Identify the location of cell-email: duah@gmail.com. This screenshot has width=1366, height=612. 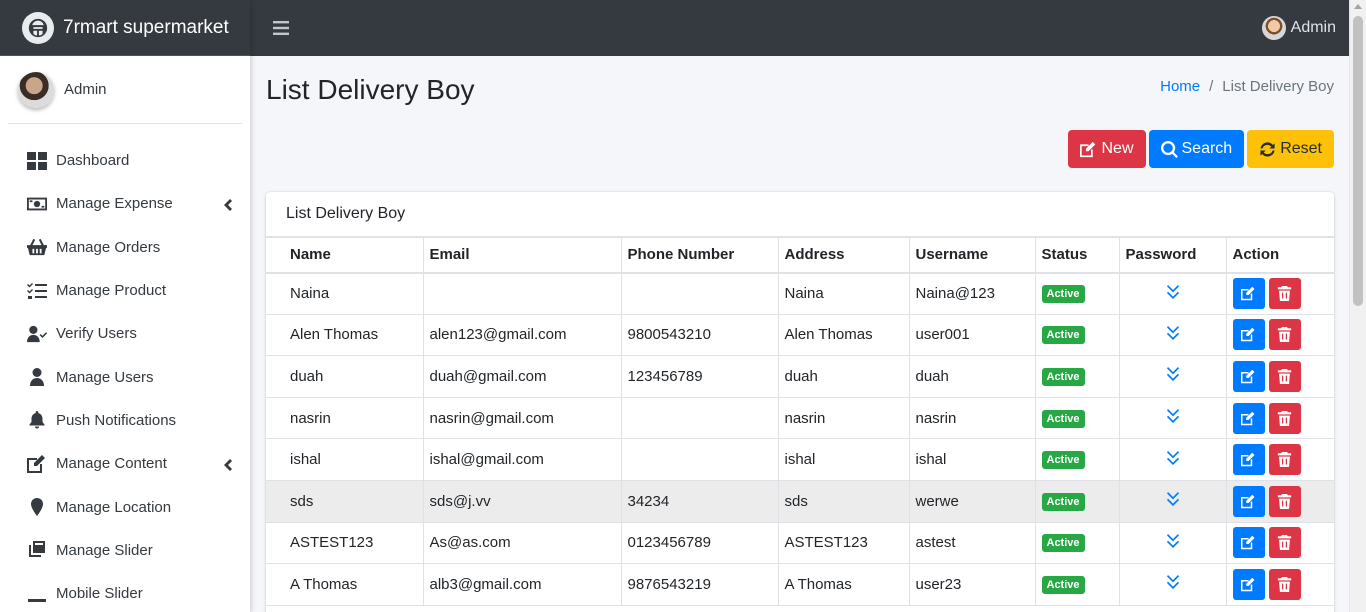
(522, 376).